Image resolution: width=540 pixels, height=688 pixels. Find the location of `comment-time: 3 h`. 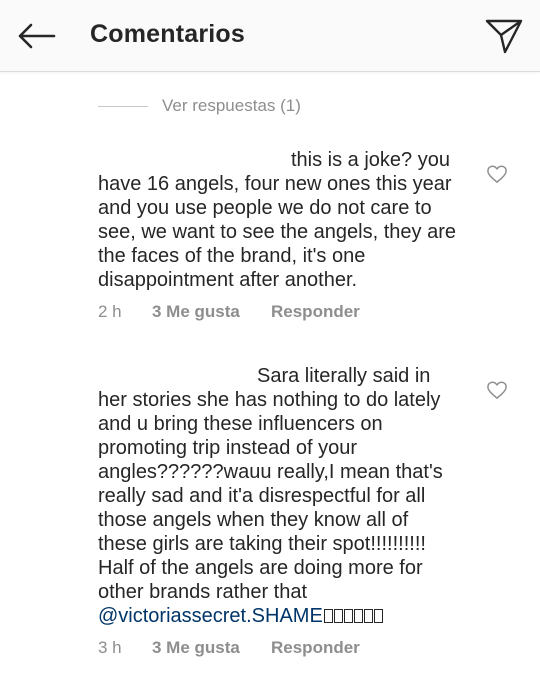

comment-time: 3 h is located at coordinates (110, 647).